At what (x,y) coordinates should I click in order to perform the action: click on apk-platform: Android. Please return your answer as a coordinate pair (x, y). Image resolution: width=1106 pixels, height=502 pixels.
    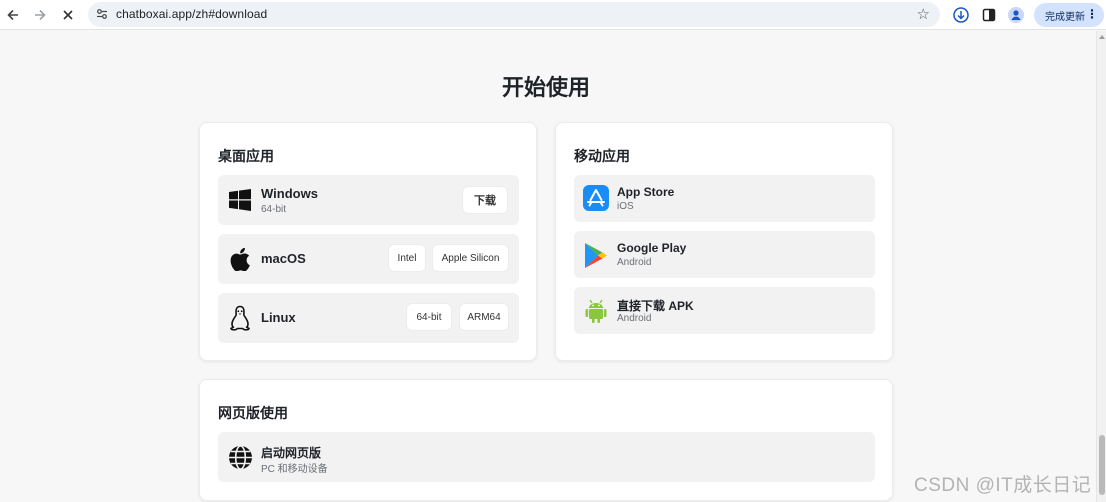
    Looking at the image, I should click on (634, 318).